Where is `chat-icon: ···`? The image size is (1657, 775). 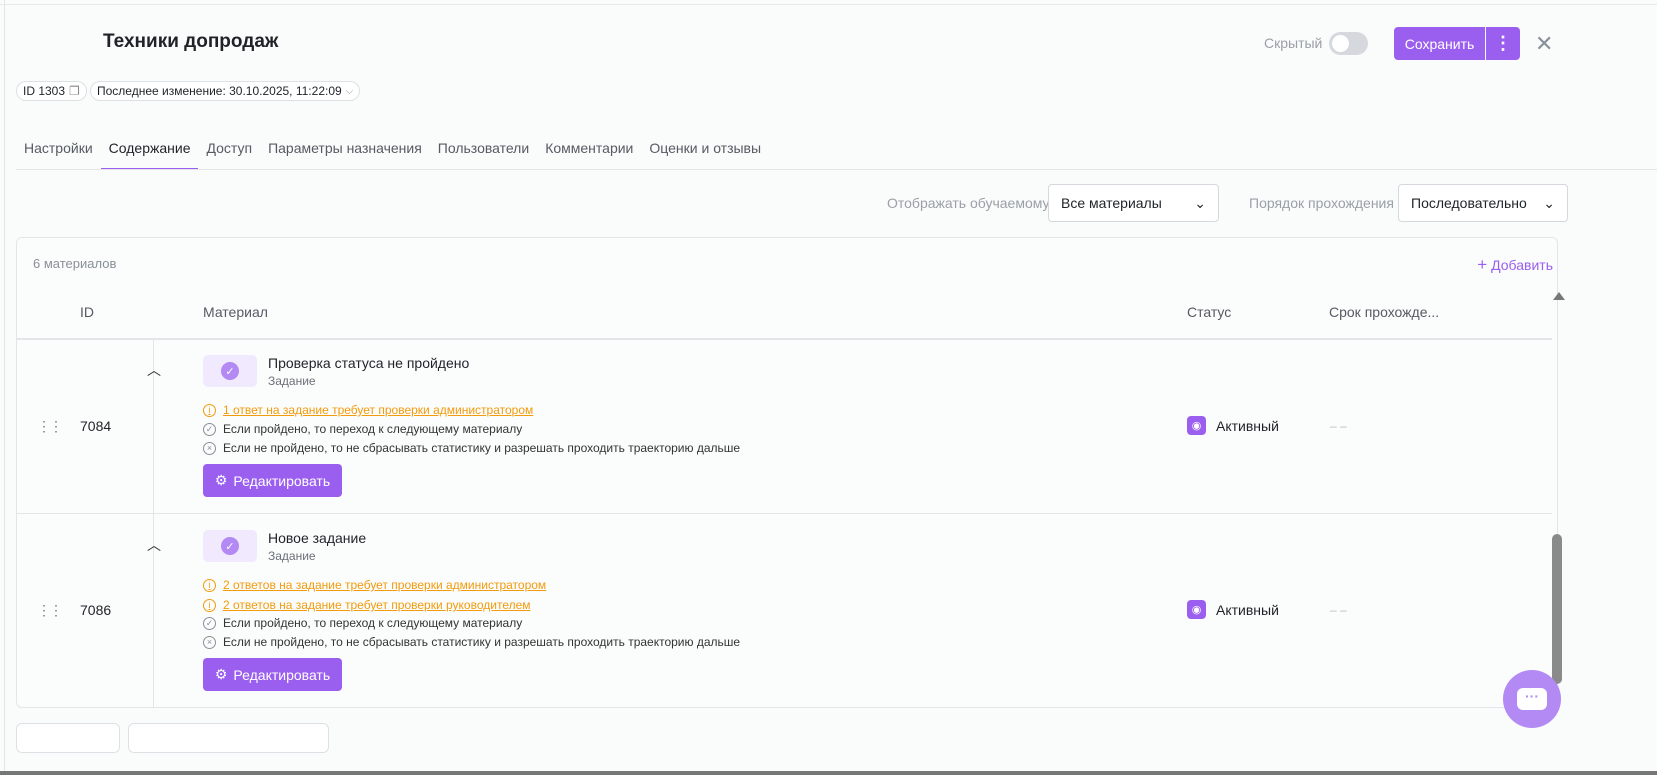 chat-icon: ··· is located at coordinates (1532, 699).